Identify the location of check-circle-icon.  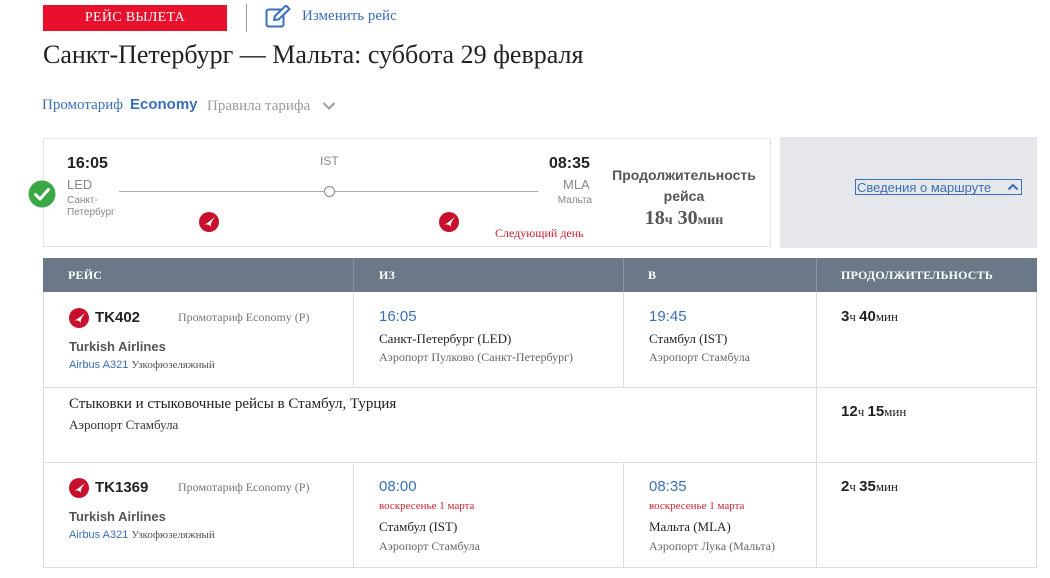
(42, 194).